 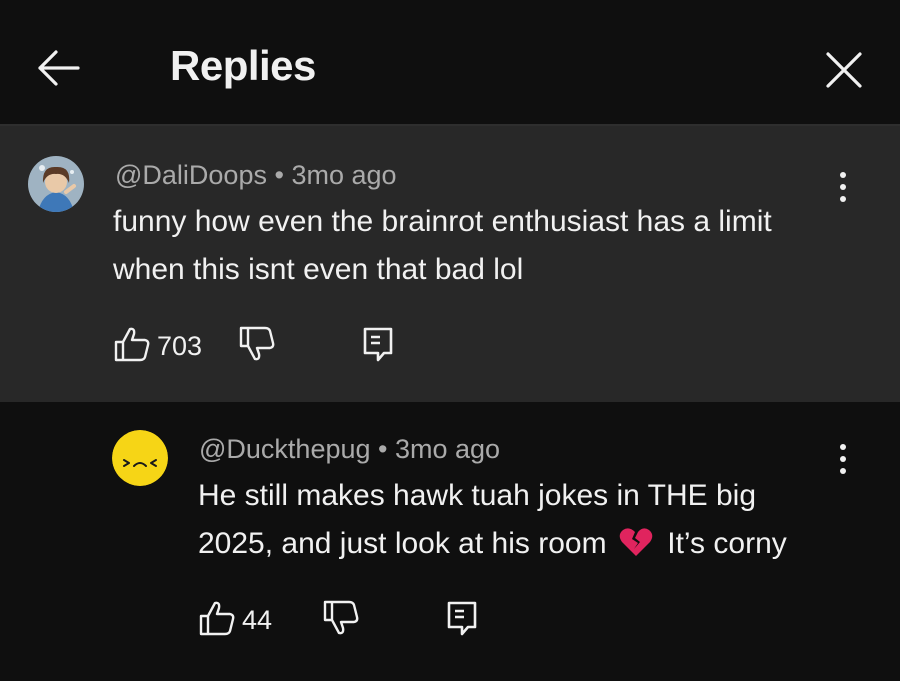 What do you see at coordinates (243, 65) in the screenshot?
I see `page-title: Replies` at bounding box center [243, 65].